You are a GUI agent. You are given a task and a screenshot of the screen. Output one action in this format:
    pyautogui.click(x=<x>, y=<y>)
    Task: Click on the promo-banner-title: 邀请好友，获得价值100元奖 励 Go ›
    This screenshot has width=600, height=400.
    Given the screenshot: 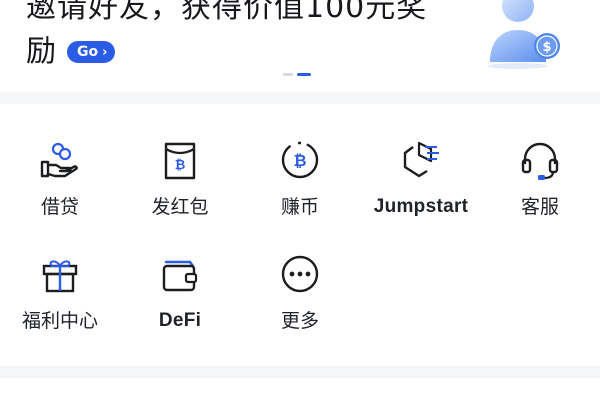 What is the action you would take?
    pyautogui.click(x=236, y=37)
    